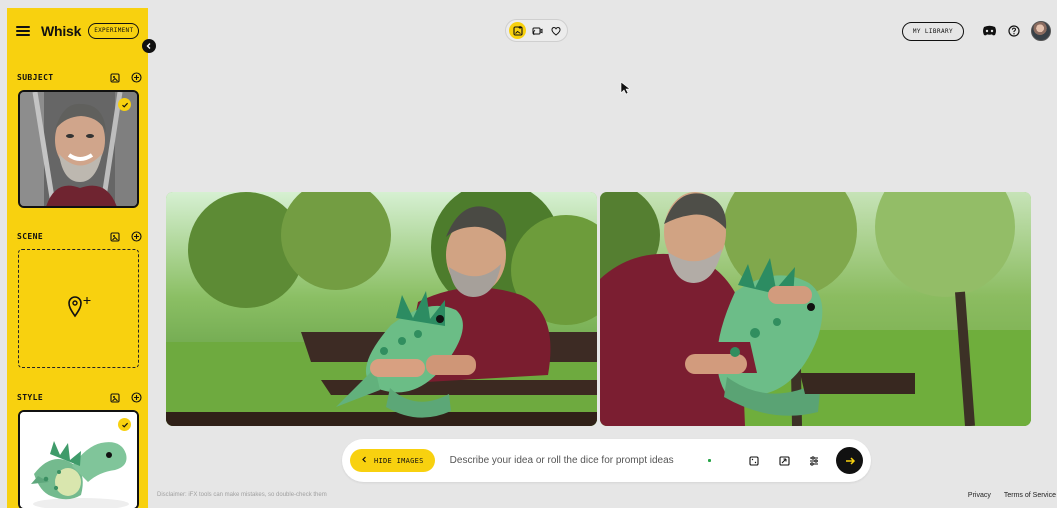  I want to click on animate-icon, so click(536, 30).